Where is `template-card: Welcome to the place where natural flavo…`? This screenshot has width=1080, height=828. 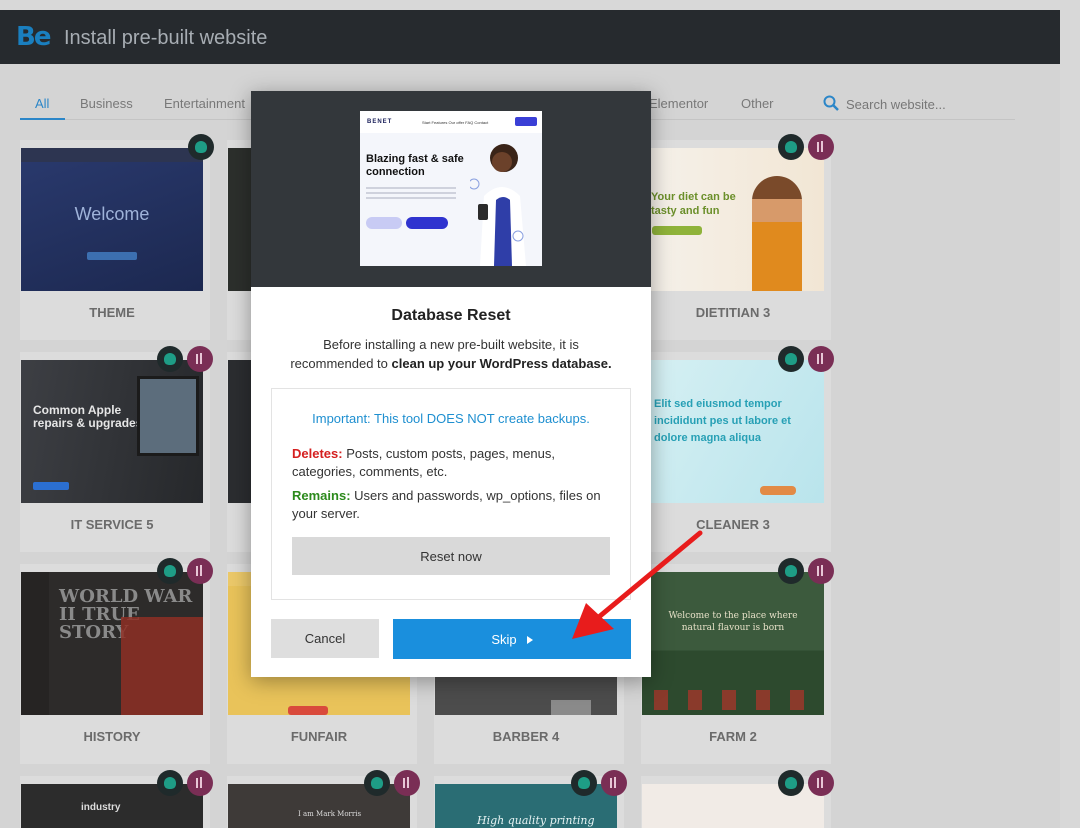 template-card: Welcome to the place where natural flavo… is located at coordinates (737, 661).